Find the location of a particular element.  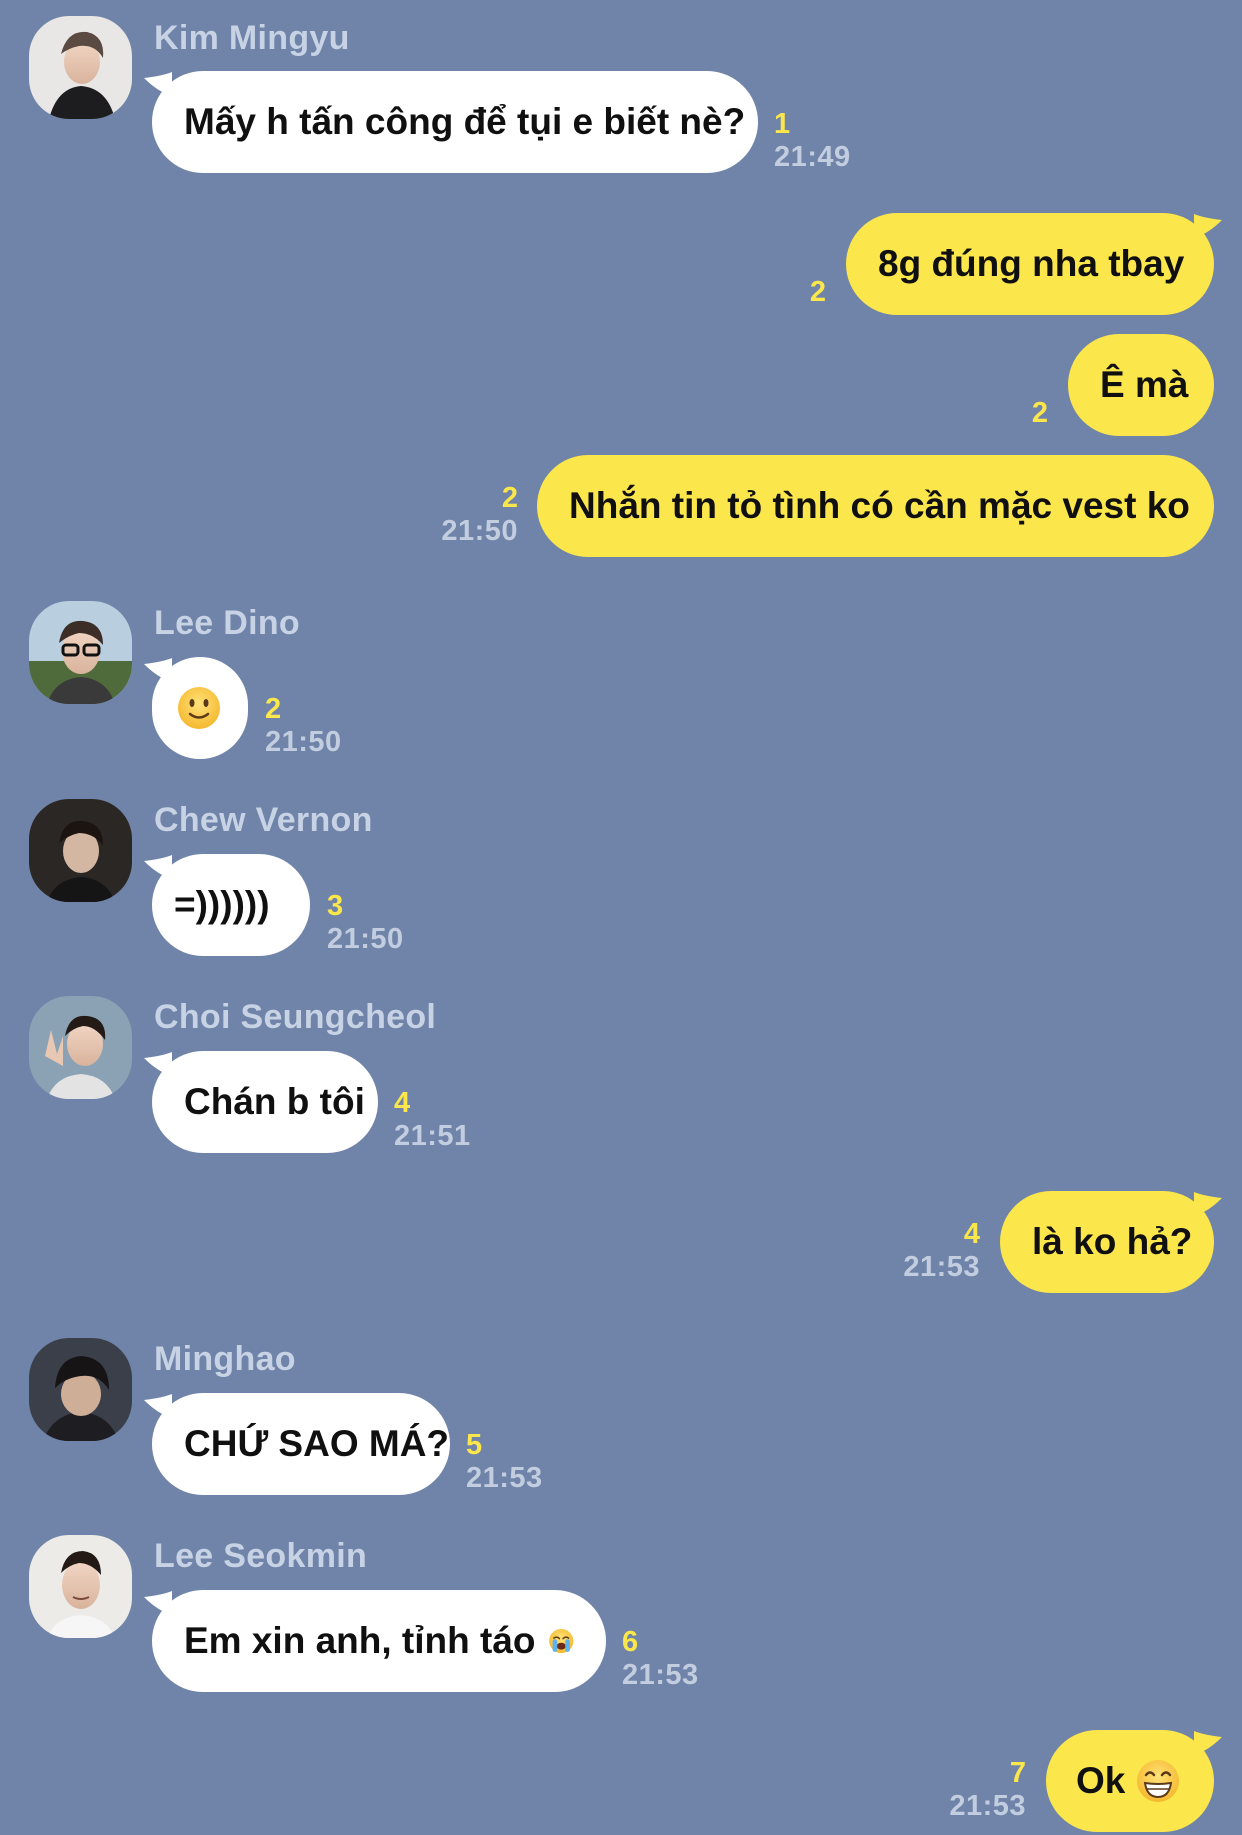

message-meta: 3 21:50 is located at coordinates (365, 923).